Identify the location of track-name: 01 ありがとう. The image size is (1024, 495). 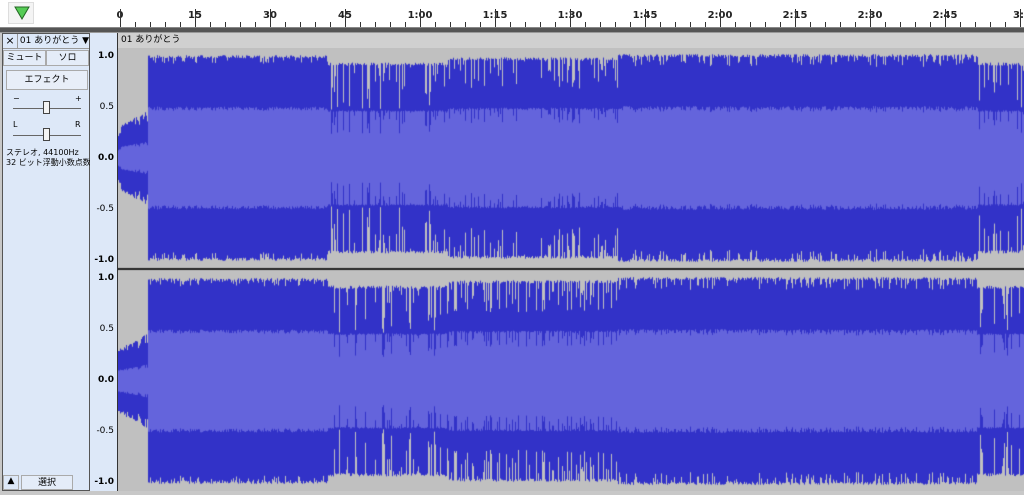
(49, 41).